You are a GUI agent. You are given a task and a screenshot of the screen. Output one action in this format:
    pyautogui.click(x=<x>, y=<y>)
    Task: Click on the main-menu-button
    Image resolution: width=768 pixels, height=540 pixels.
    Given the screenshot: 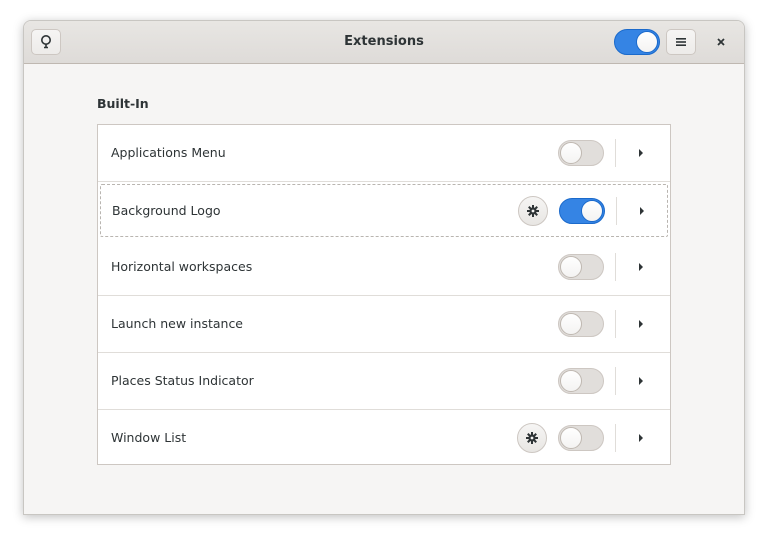 What is the action you would take?
    pyautogui.click(x=681, y=42)
    